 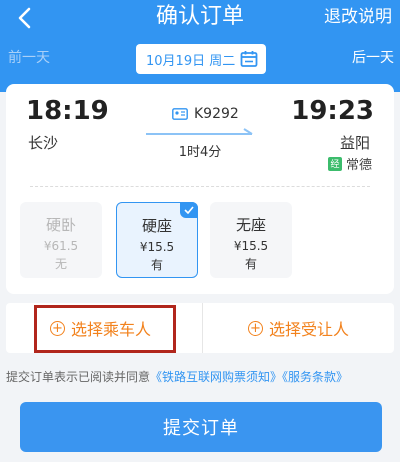 What do you see at coordinates (250, 225) in the screenshot?
I see `seat-name: 无座` at bounding box center [250, 225].